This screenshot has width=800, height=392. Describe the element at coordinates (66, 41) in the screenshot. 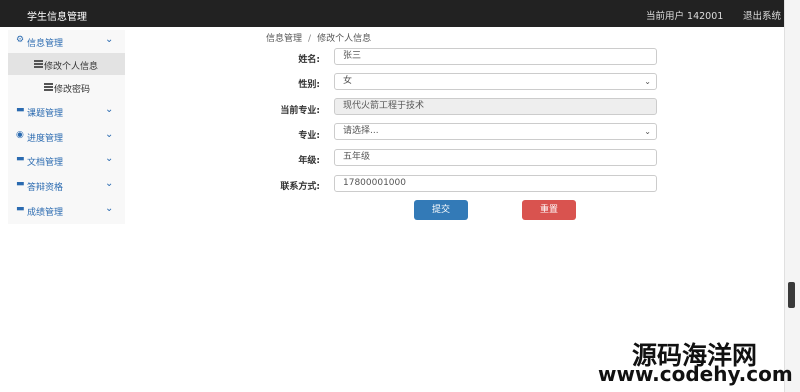

I see `sidebar-item-info-management: ⚙ 信息管理 ⌄` at that location.